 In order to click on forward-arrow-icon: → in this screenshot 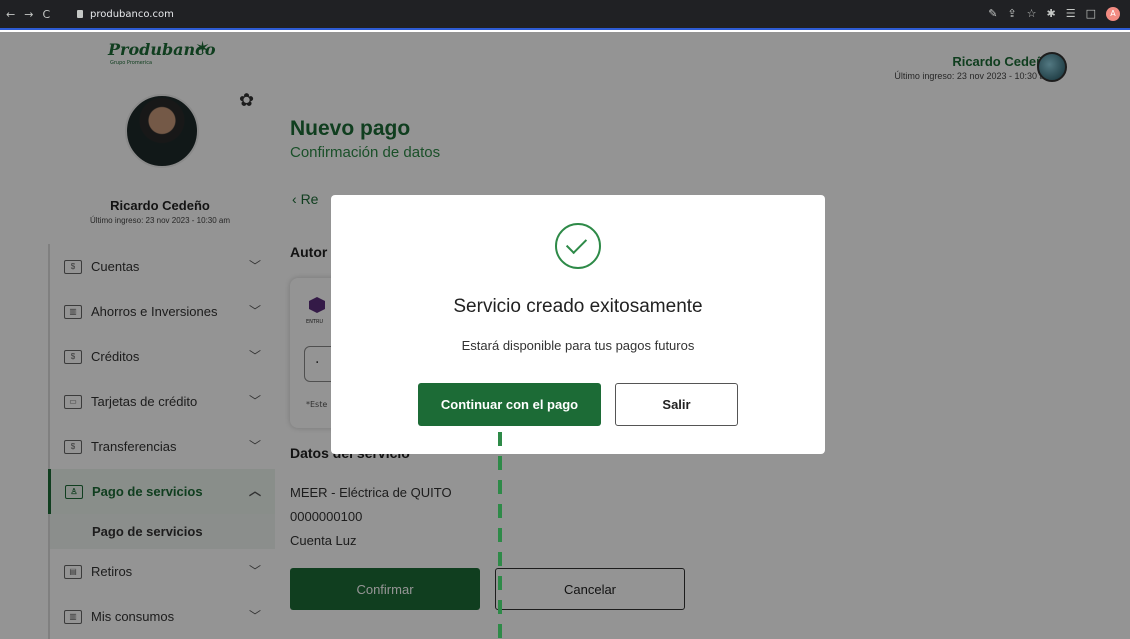, I will do `click(28, 14)`.